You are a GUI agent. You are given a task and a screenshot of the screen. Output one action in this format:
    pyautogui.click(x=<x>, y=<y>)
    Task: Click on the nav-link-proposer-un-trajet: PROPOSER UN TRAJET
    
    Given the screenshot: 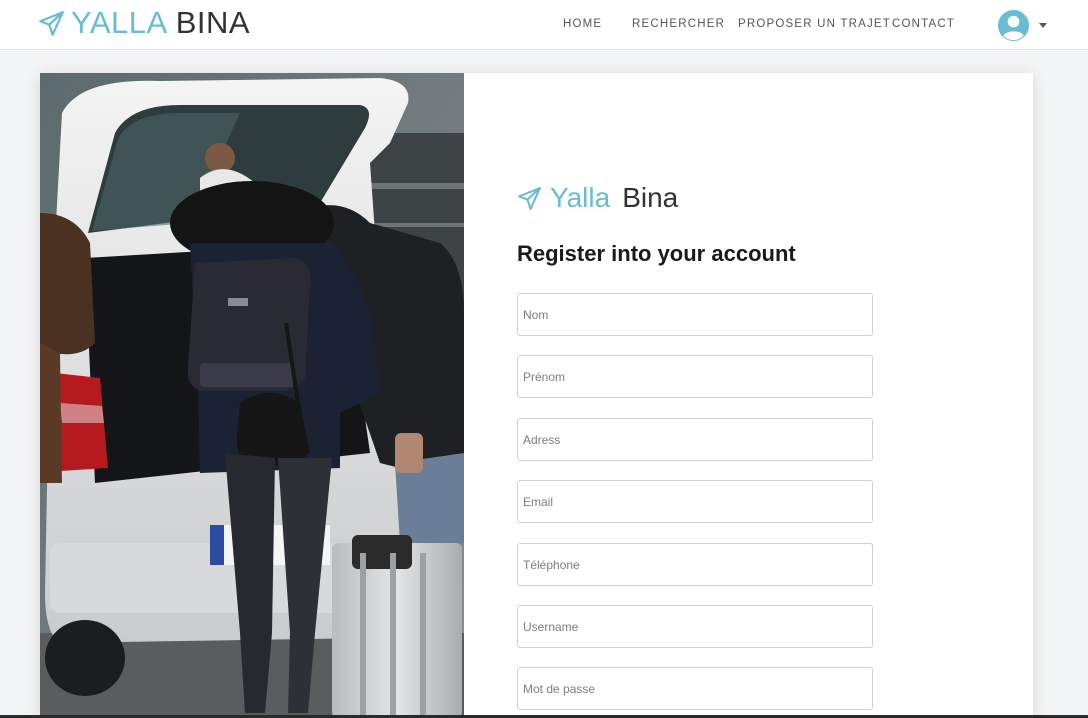 What is the action you would take?
    pyautogui.click(x=814, y=24)
    